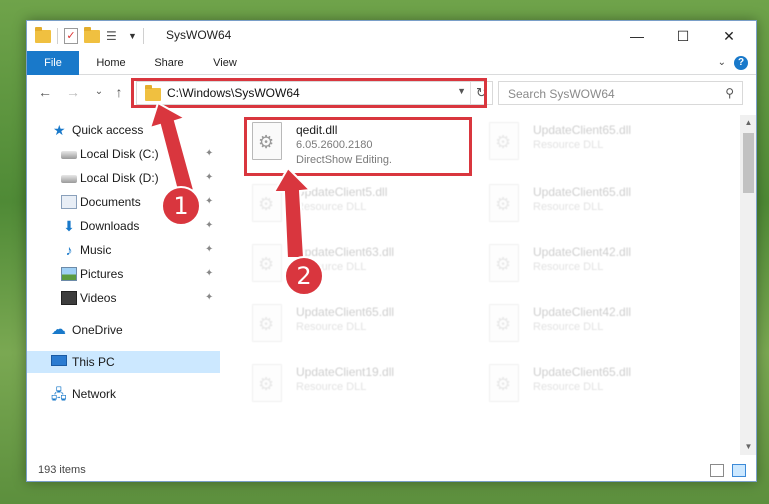 The height and width of the screenshot is (504, 769). I want to click on forward-button: →, so click(73, 92).